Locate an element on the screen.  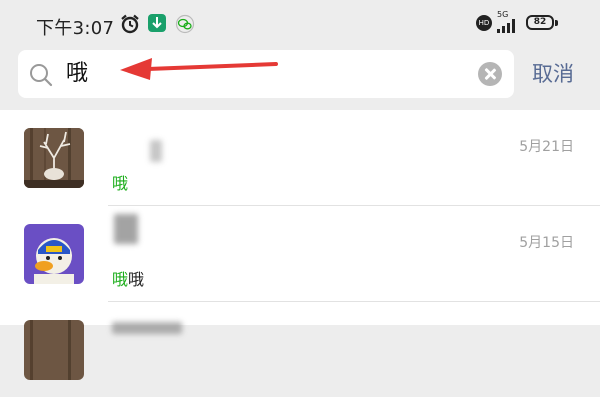
search-input: 哦 is located at coordinates (77, 74).